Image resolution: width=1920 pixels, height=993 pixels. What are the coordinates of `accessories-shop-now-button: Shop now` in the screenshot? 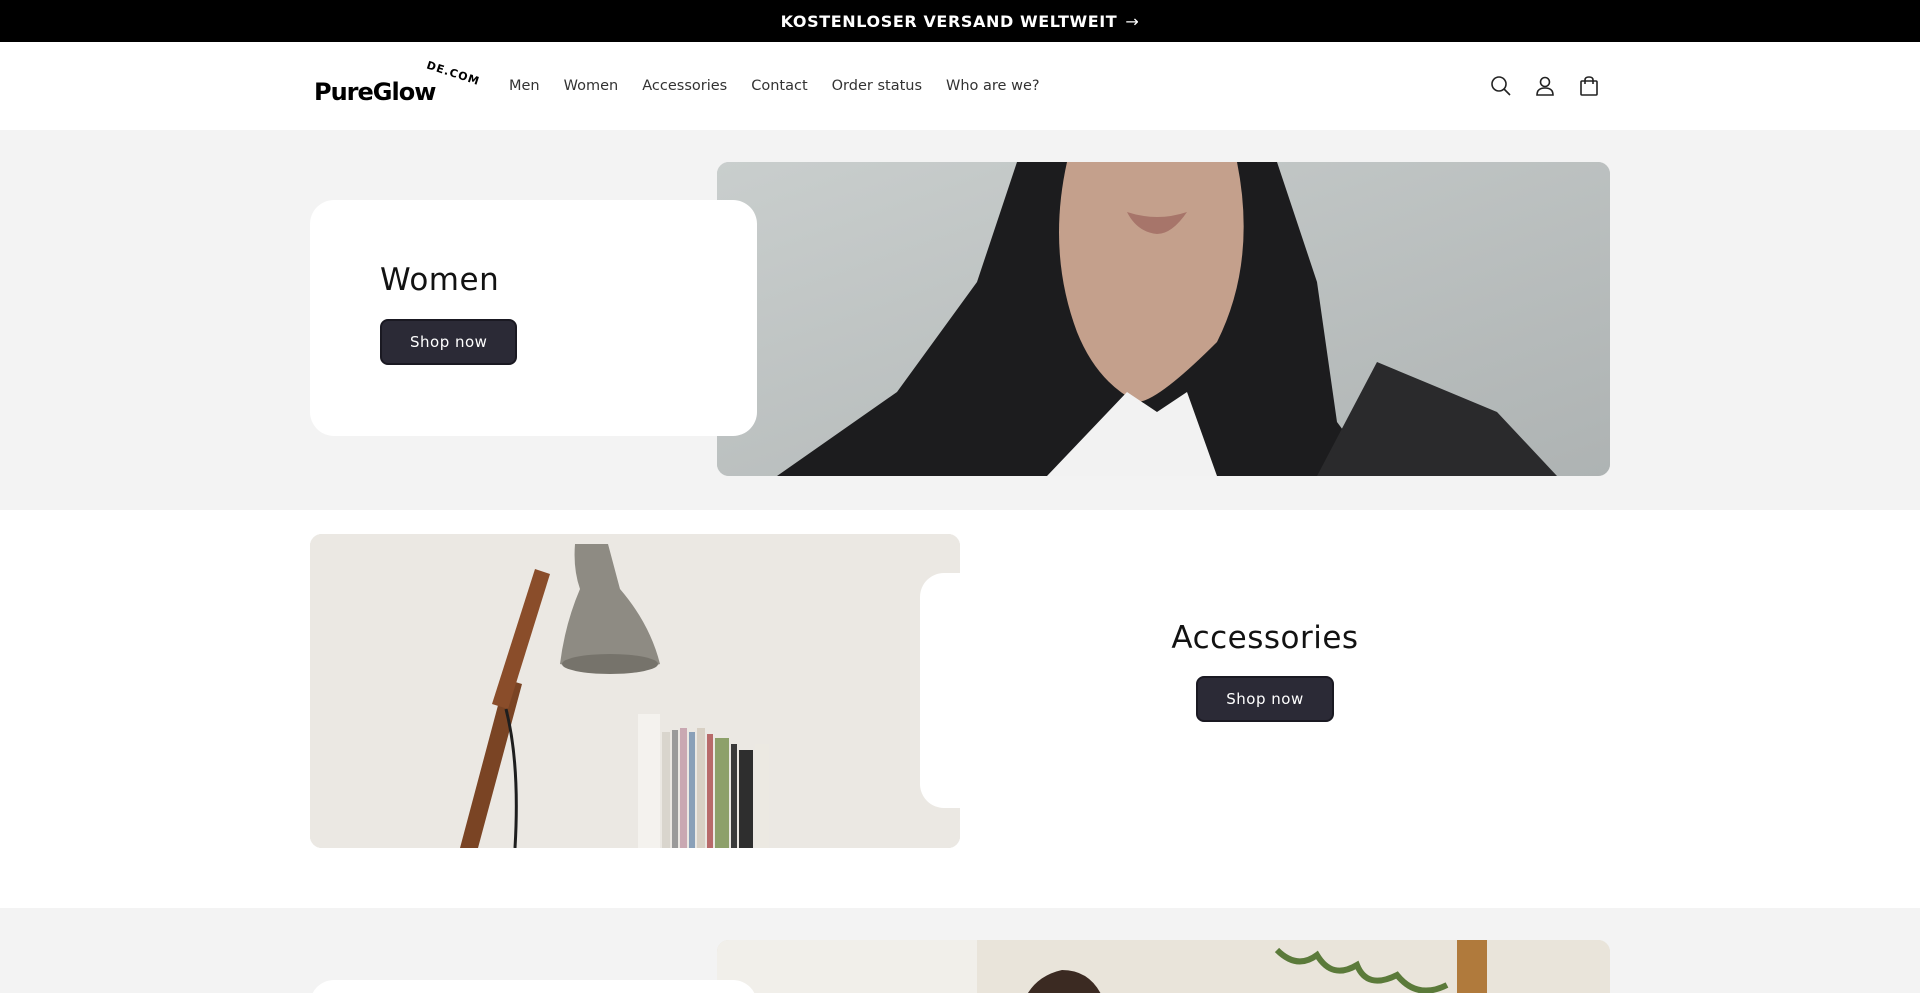 It's located at (1265, 699).